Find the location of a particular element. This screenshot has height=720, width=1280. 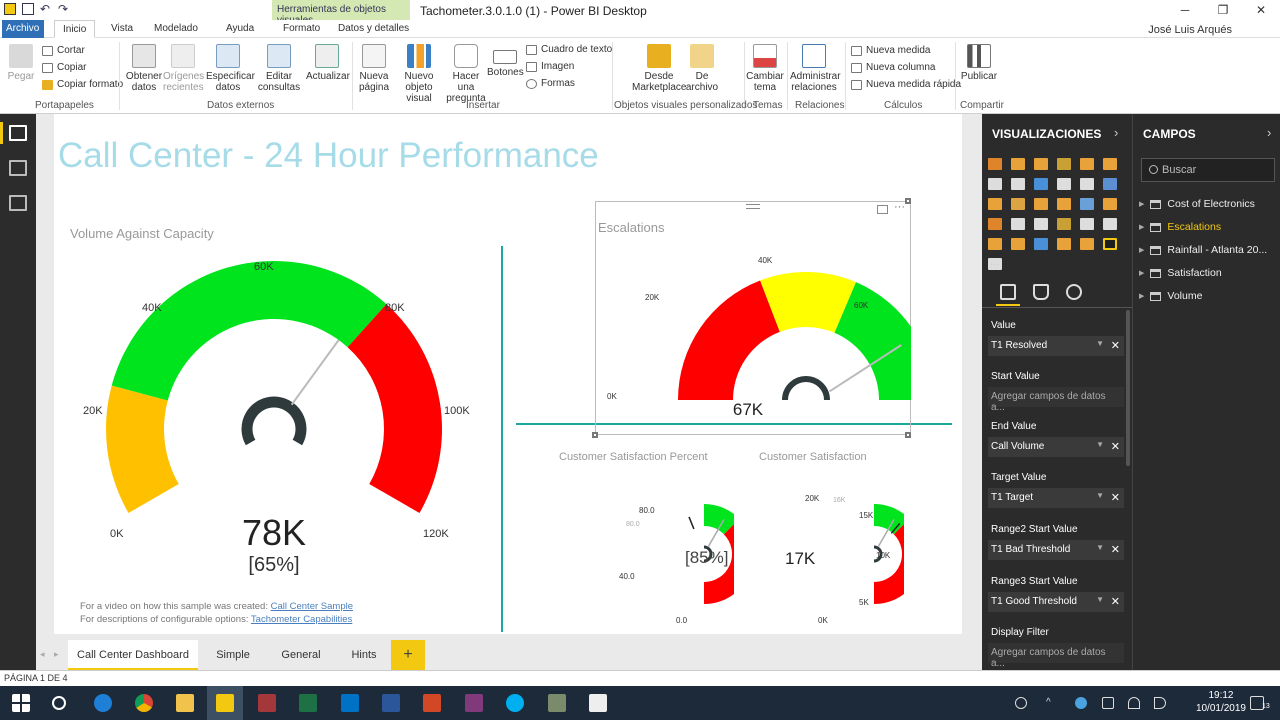

image-button: Imagen is located at coordinates (550, 66).